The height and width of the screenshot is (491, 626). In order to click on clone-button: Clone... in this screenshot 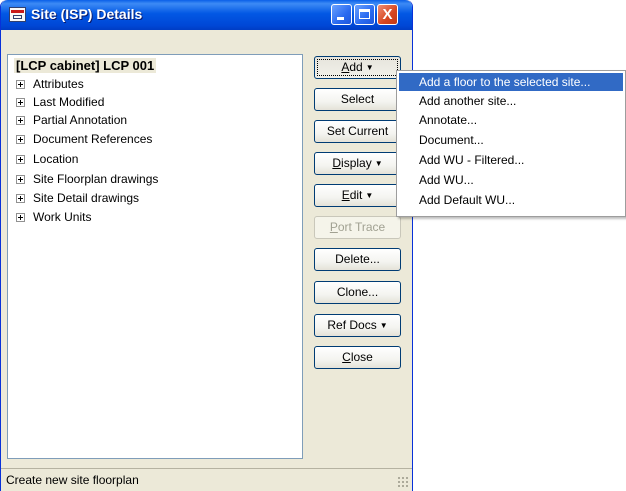, I will do `click(357, 292)`.